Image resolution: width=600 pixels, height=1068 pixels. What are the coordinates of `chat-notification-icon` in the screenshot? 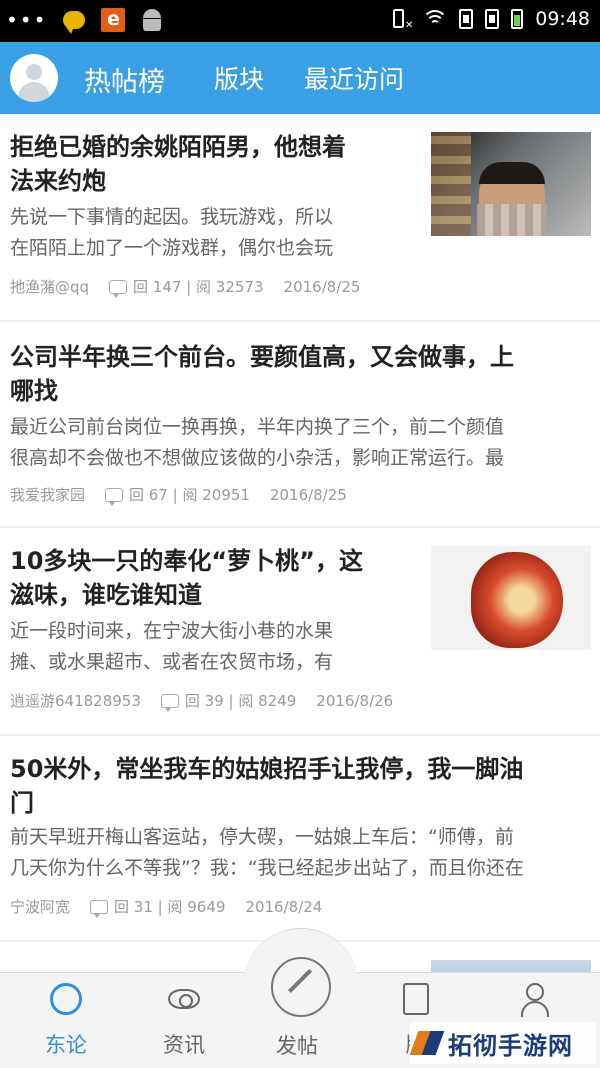 It's located at (74, 22).